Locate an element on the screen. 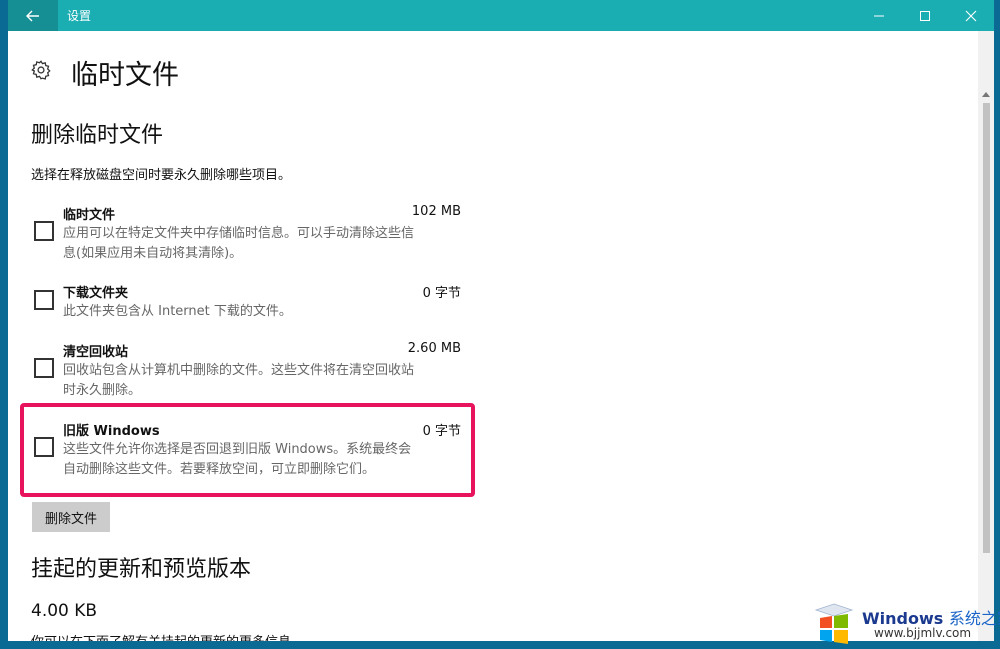  item-name: 临时文件 is located at coordinates (89, 215).